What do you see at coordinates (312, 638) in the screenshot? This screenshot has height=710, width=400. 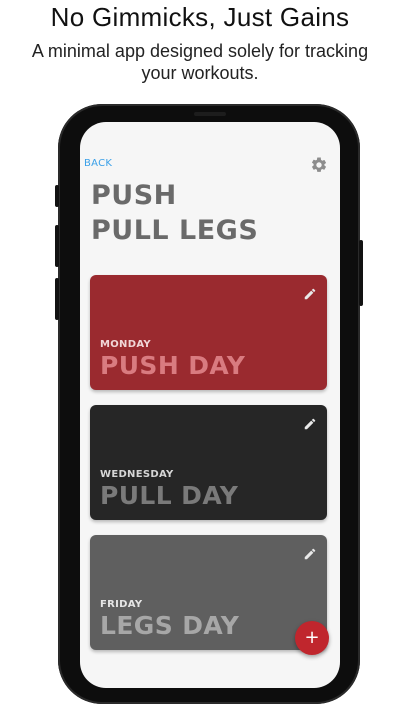 I see `add-workout-button: +` at bounding box center [312, 638].